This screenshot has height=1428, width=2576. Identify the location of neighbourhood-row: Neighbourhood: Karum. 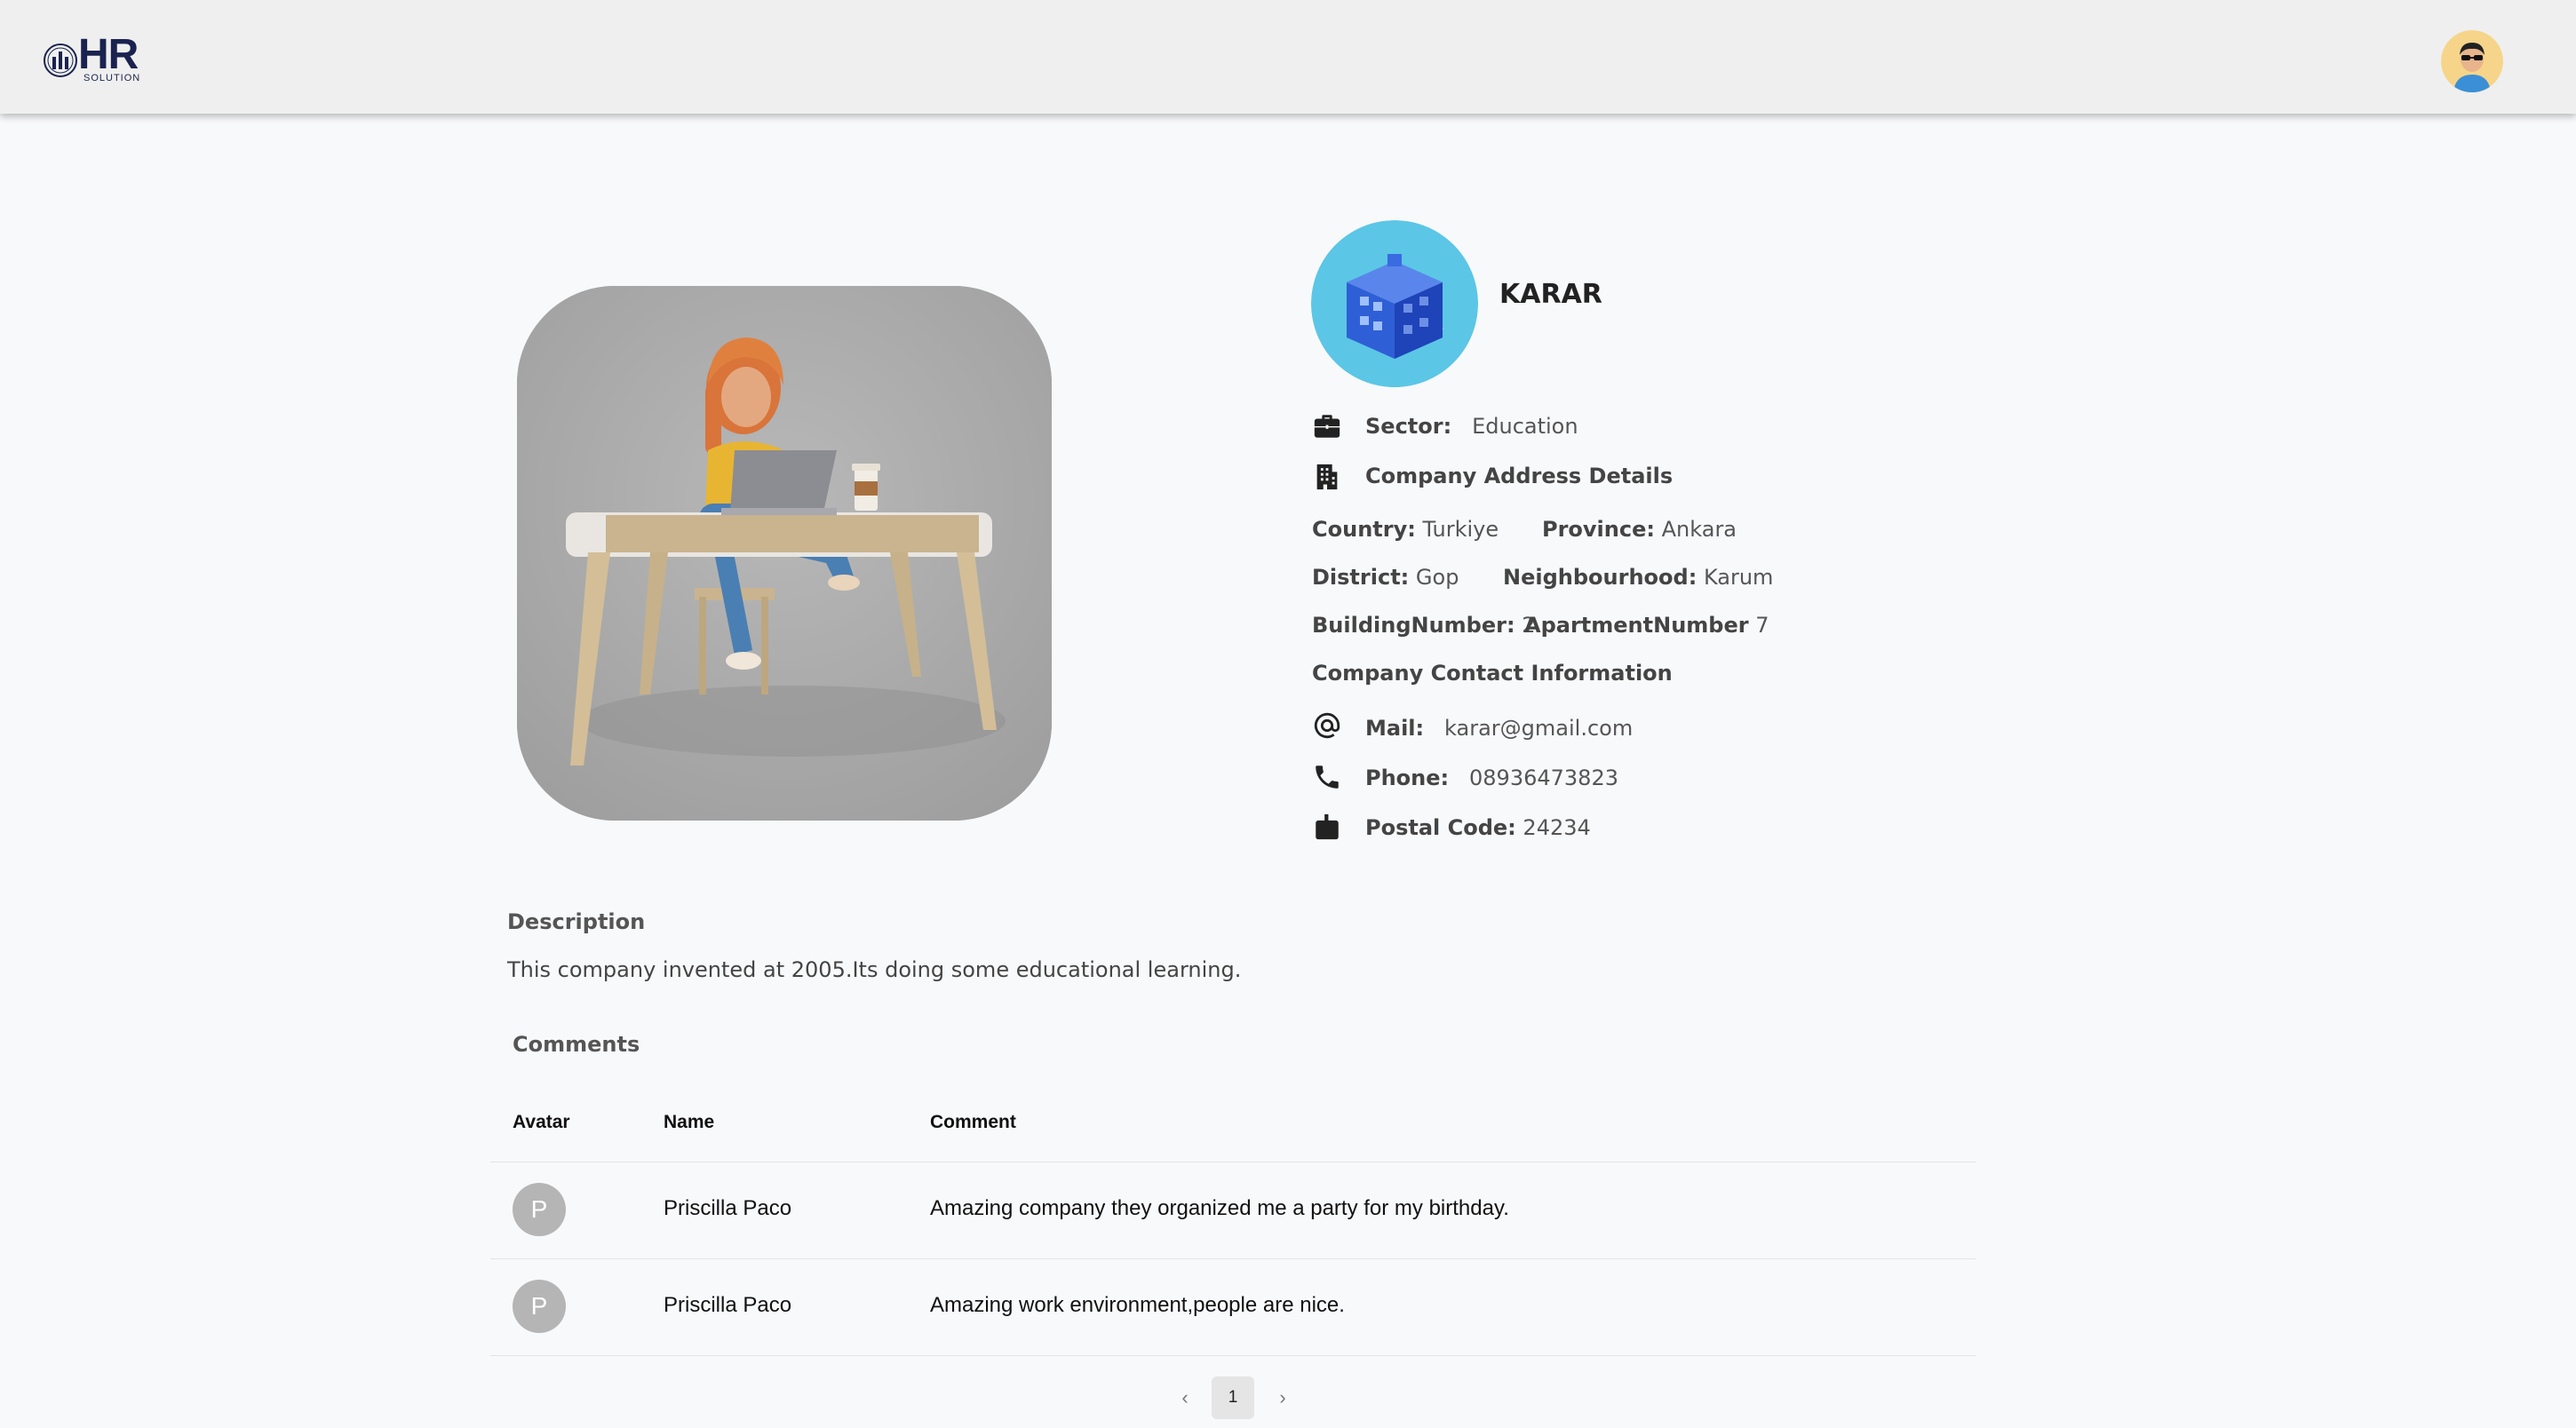
(1638, 577).